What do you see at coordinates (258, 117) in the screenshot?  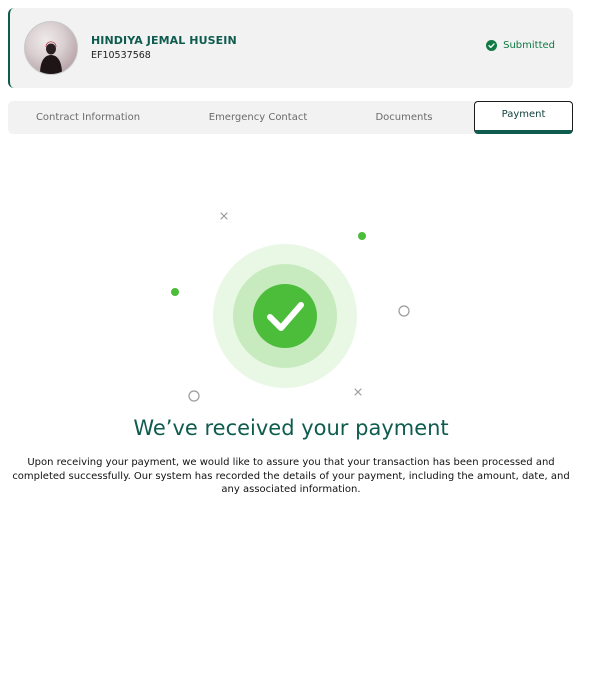 I see `tab-emergency-contact: Emergency Contact` at bounding box center [258, 117].